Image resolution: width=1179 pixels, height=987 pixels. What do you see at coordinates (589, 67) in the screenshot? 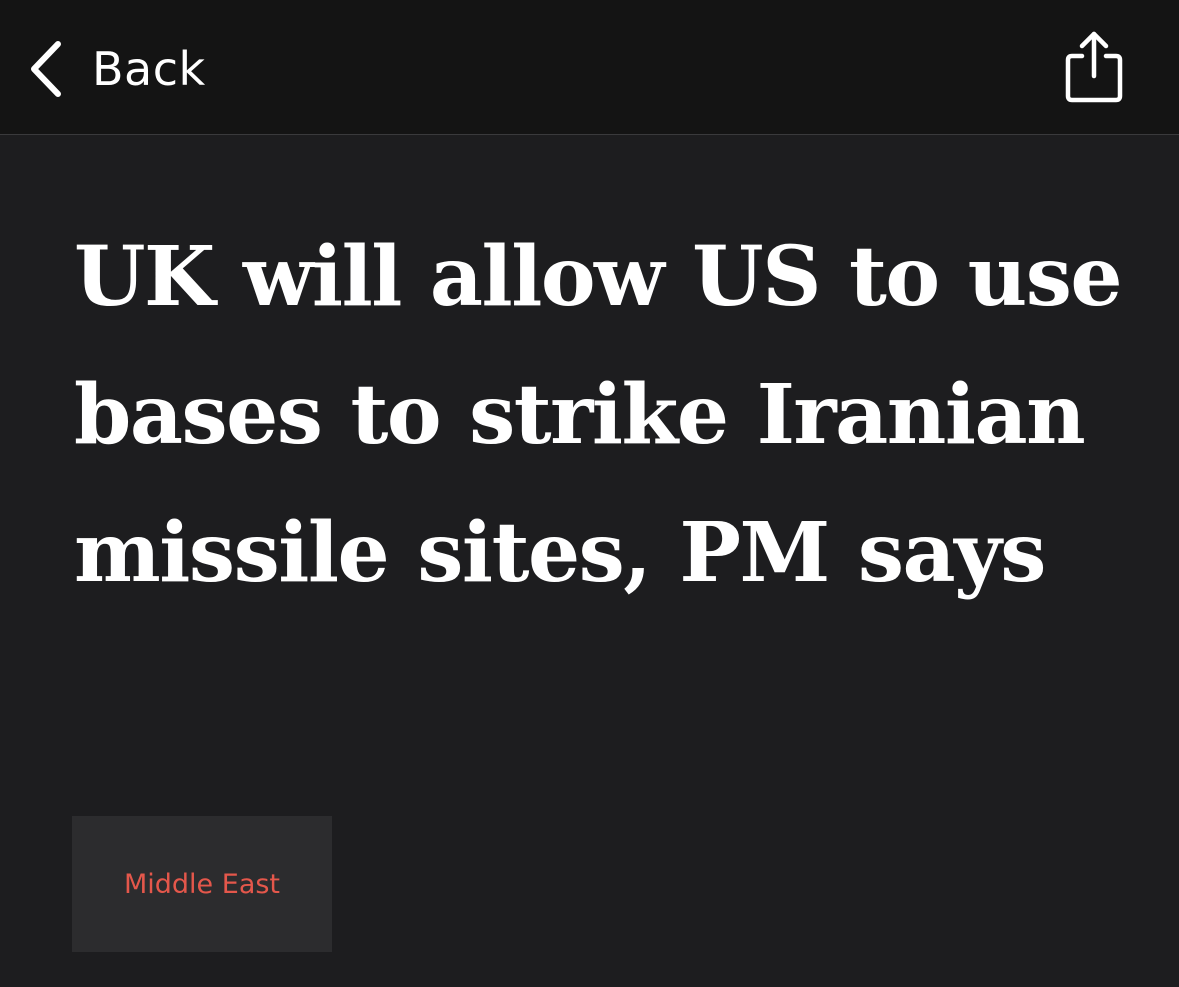
I see `top-navigation-bar: Back` at bounding box center [589, 67].